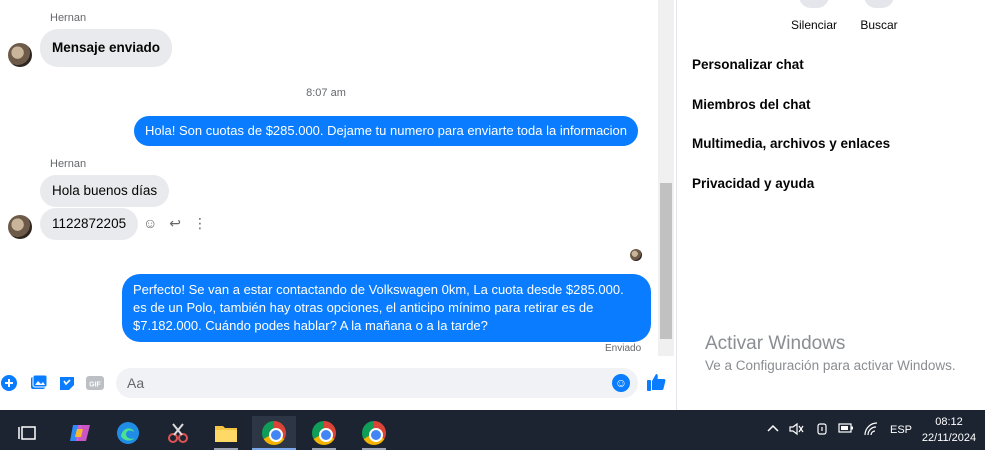 The height and width of the screenshot is (450, 985). I want to click on message-composer: GIF ☺, so click(337, 384).